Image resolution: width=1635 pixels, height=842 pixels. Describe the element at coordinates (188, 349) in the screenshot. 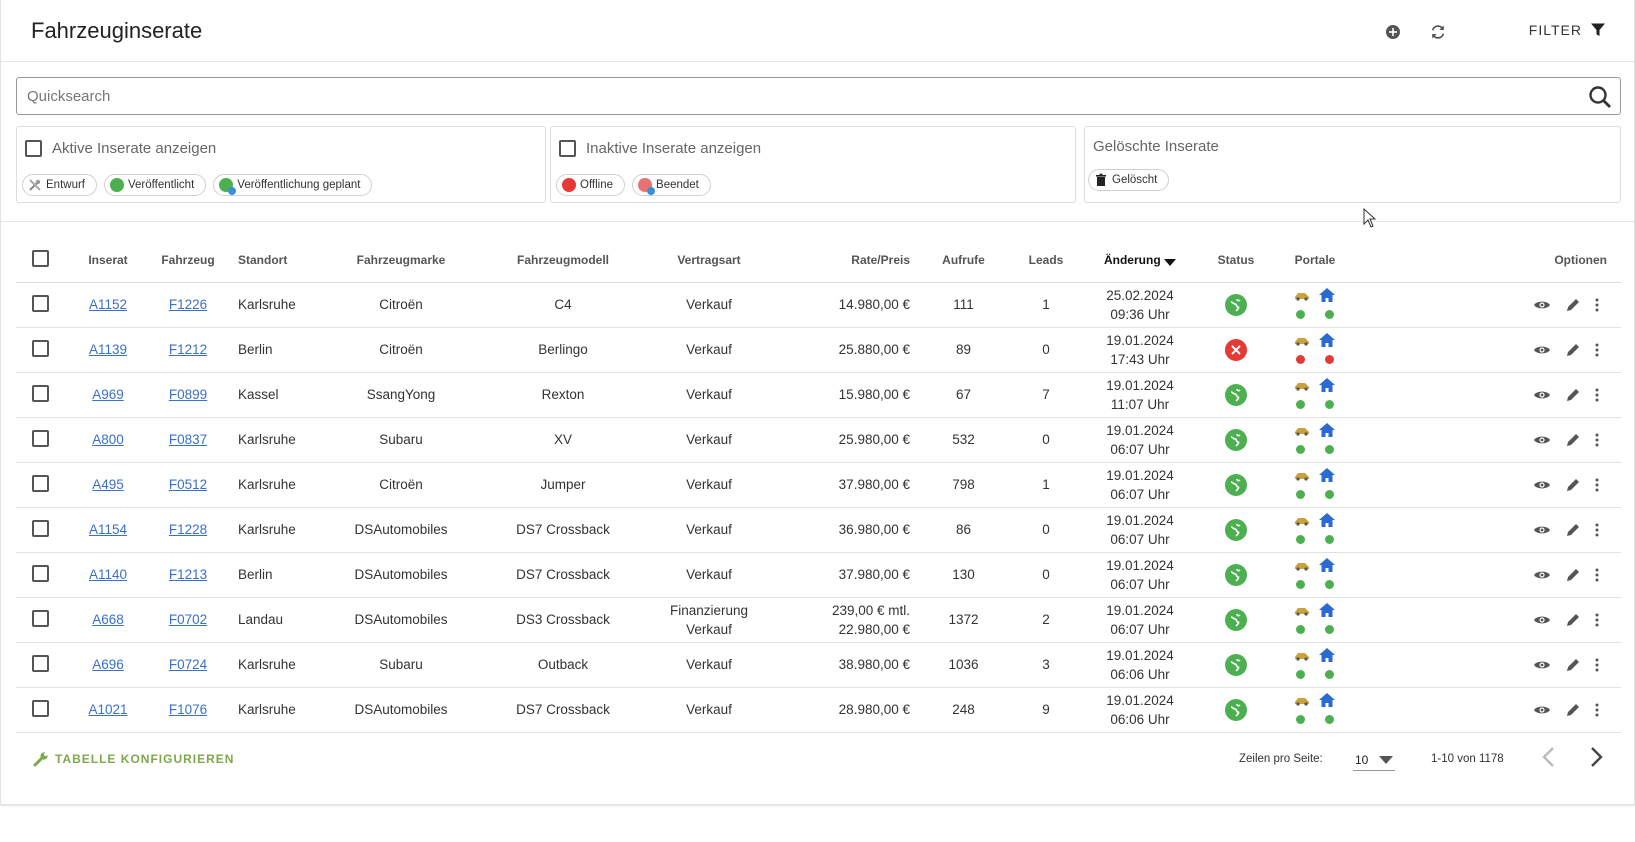

I see `vehicle-id-link: F1212` at that location.